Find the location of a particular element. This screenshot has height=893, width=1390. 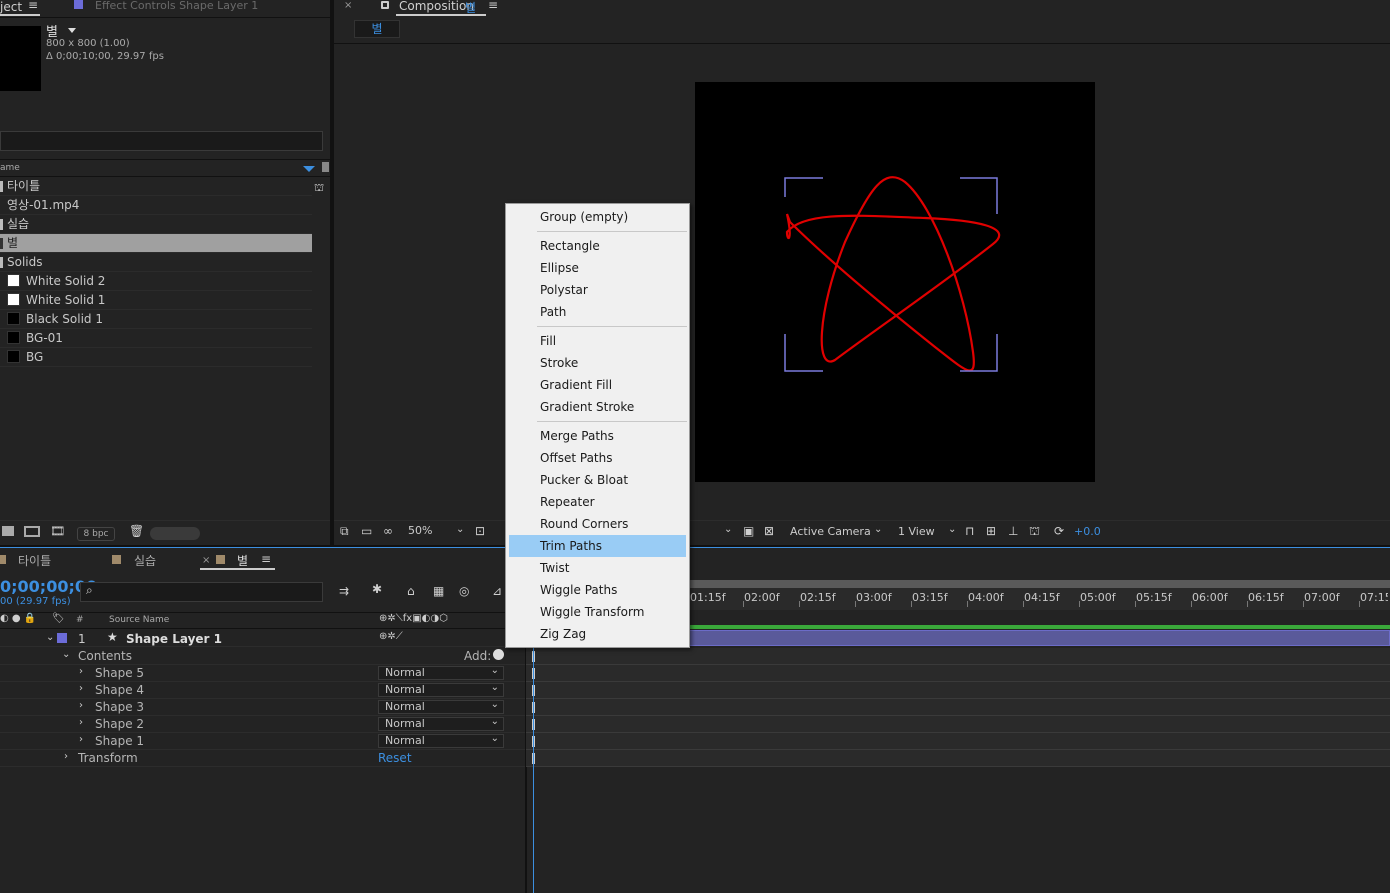

monitor-icon: ▭ is located at coordinates (366, 531).